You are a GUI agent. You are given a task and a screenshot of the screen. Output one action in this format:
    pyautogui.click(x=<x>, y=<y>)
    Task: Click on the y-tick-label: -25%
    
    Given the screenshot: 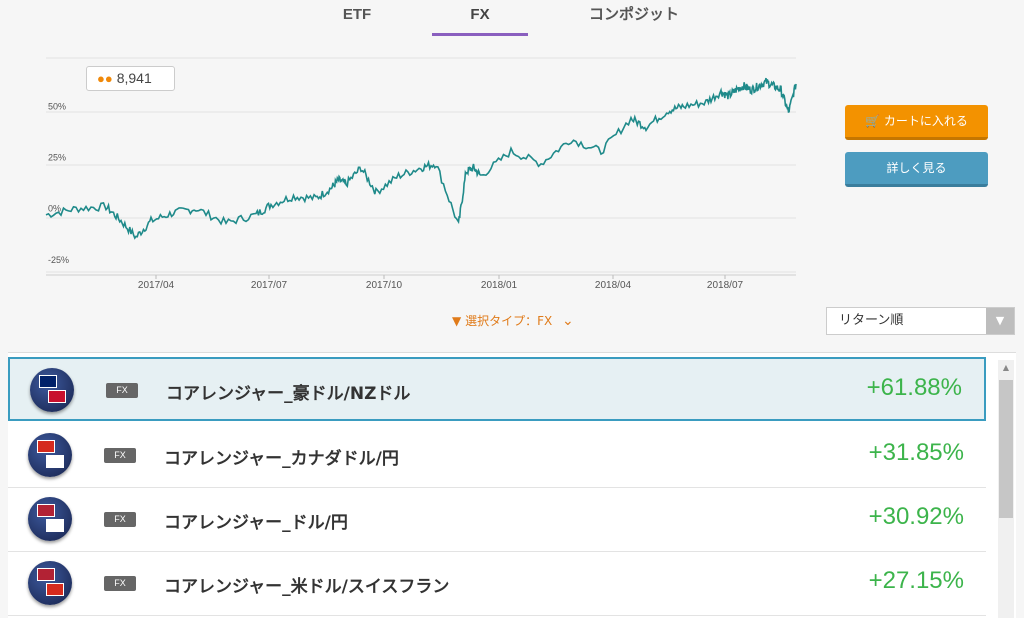 What is the action you would take?
    pyautogui.click(x=58, y=260)
    